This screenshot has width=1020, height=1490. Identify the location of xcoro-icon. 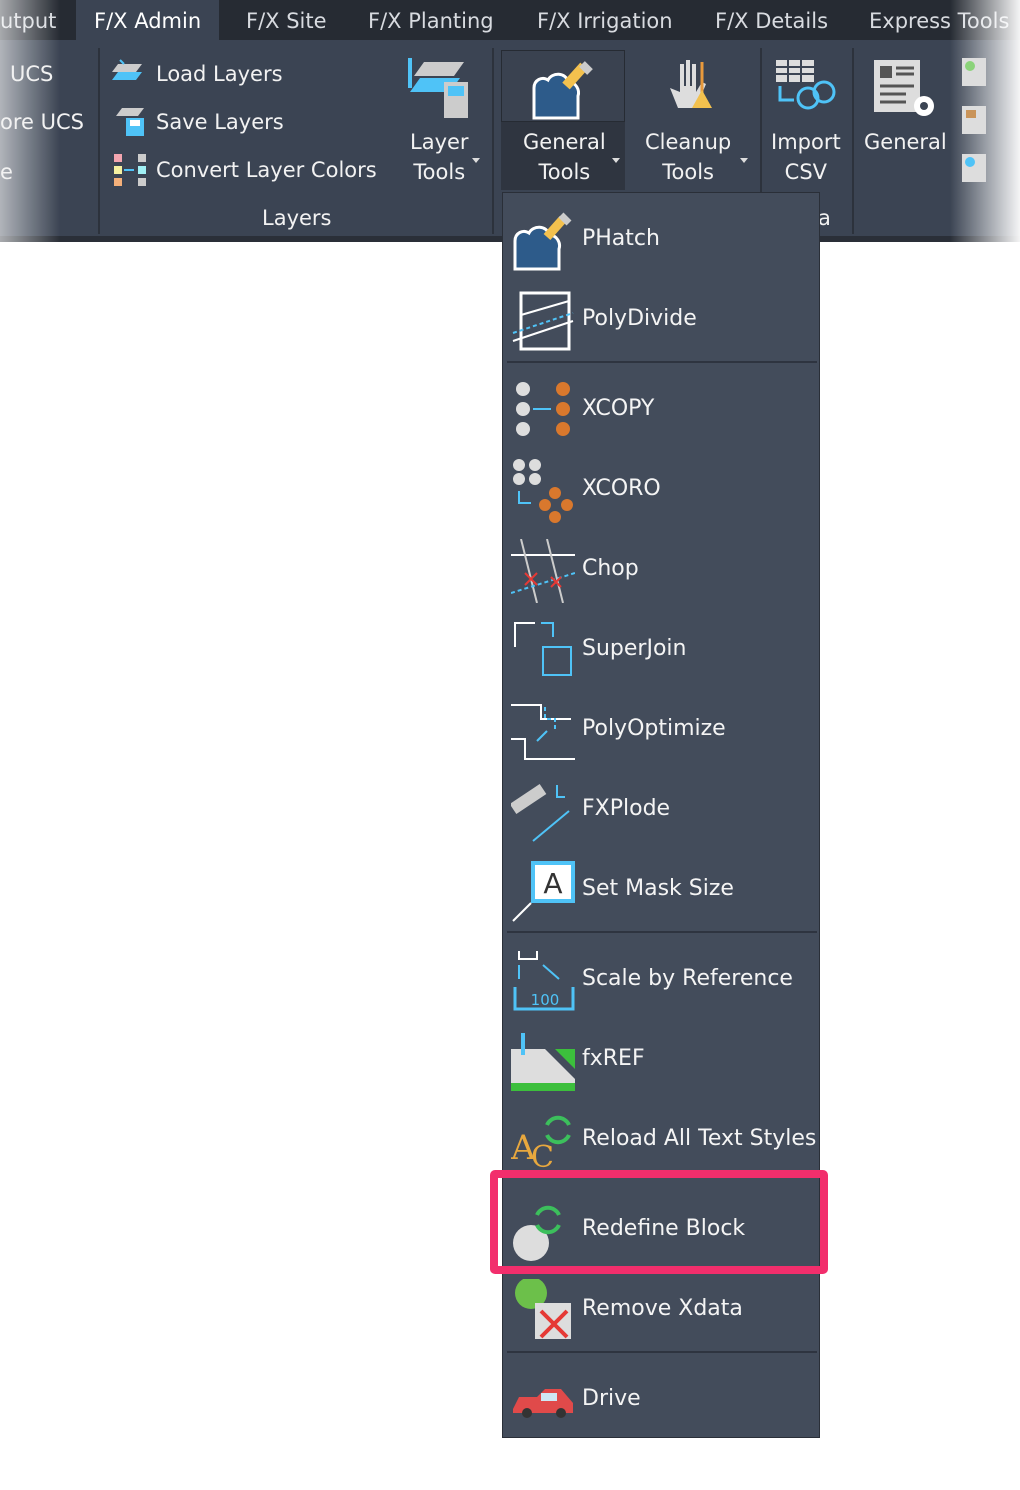
(543, 491).